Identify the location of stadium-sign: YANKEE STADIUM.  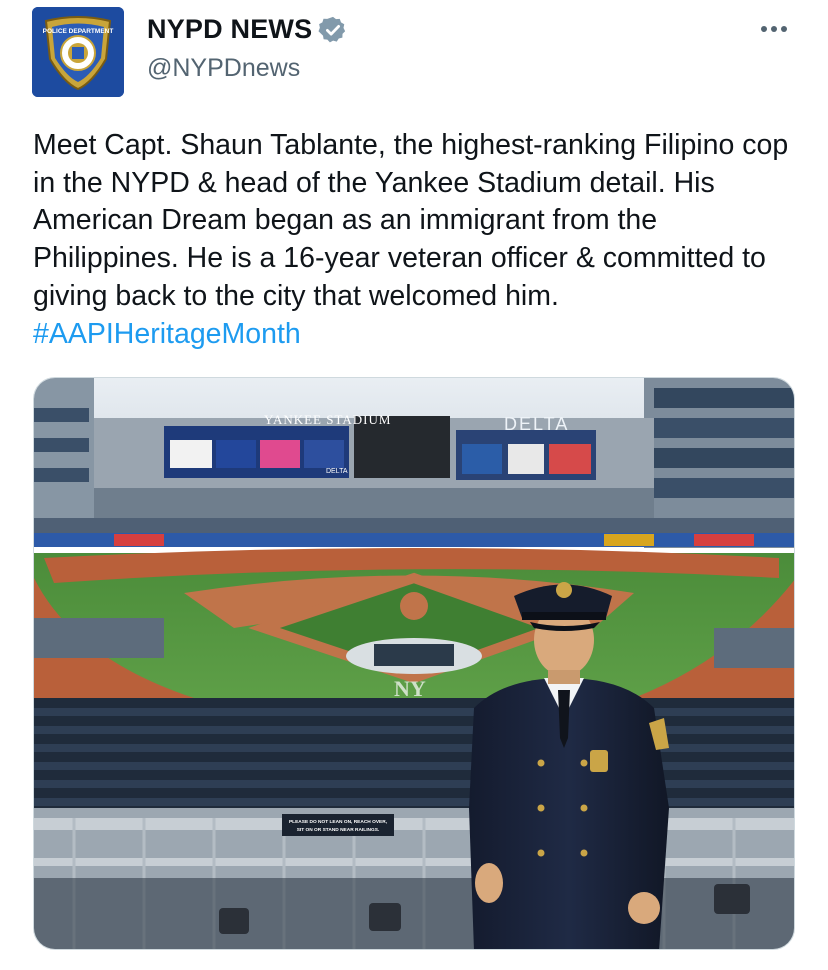
(327, 419).